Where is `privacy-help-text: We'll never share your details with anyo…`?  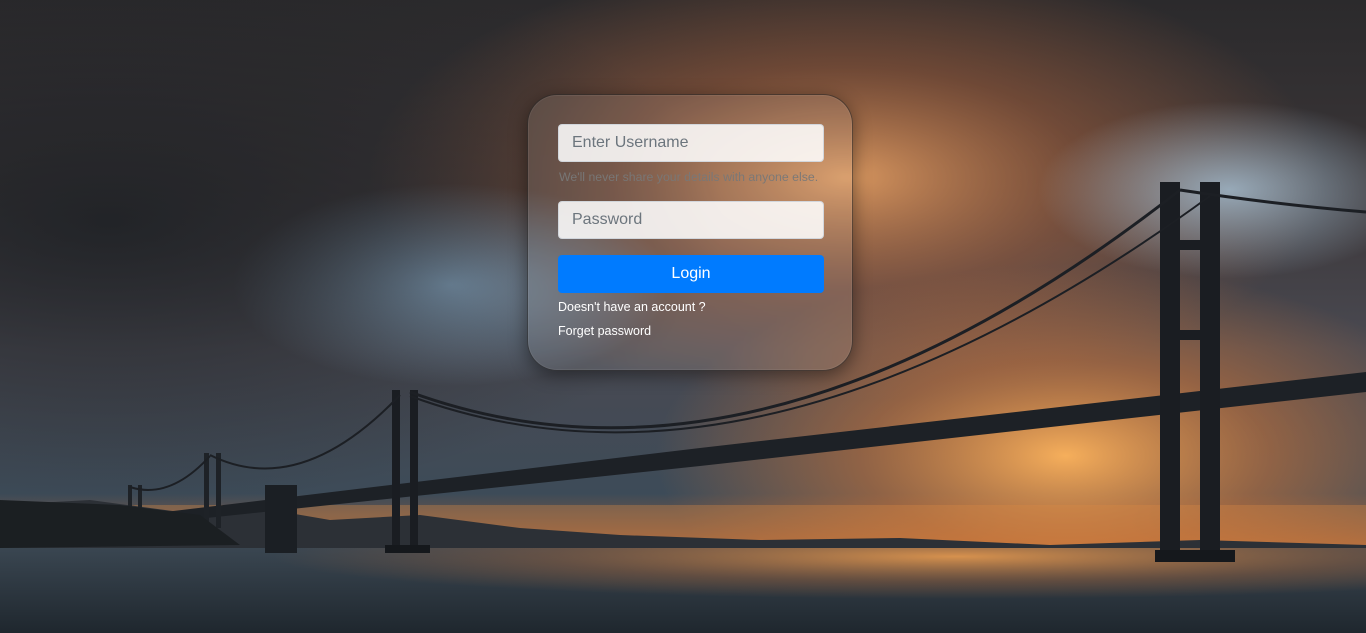 privacy-help-text: We'll never share your details with anyo… is located at coordinates (689, 177).